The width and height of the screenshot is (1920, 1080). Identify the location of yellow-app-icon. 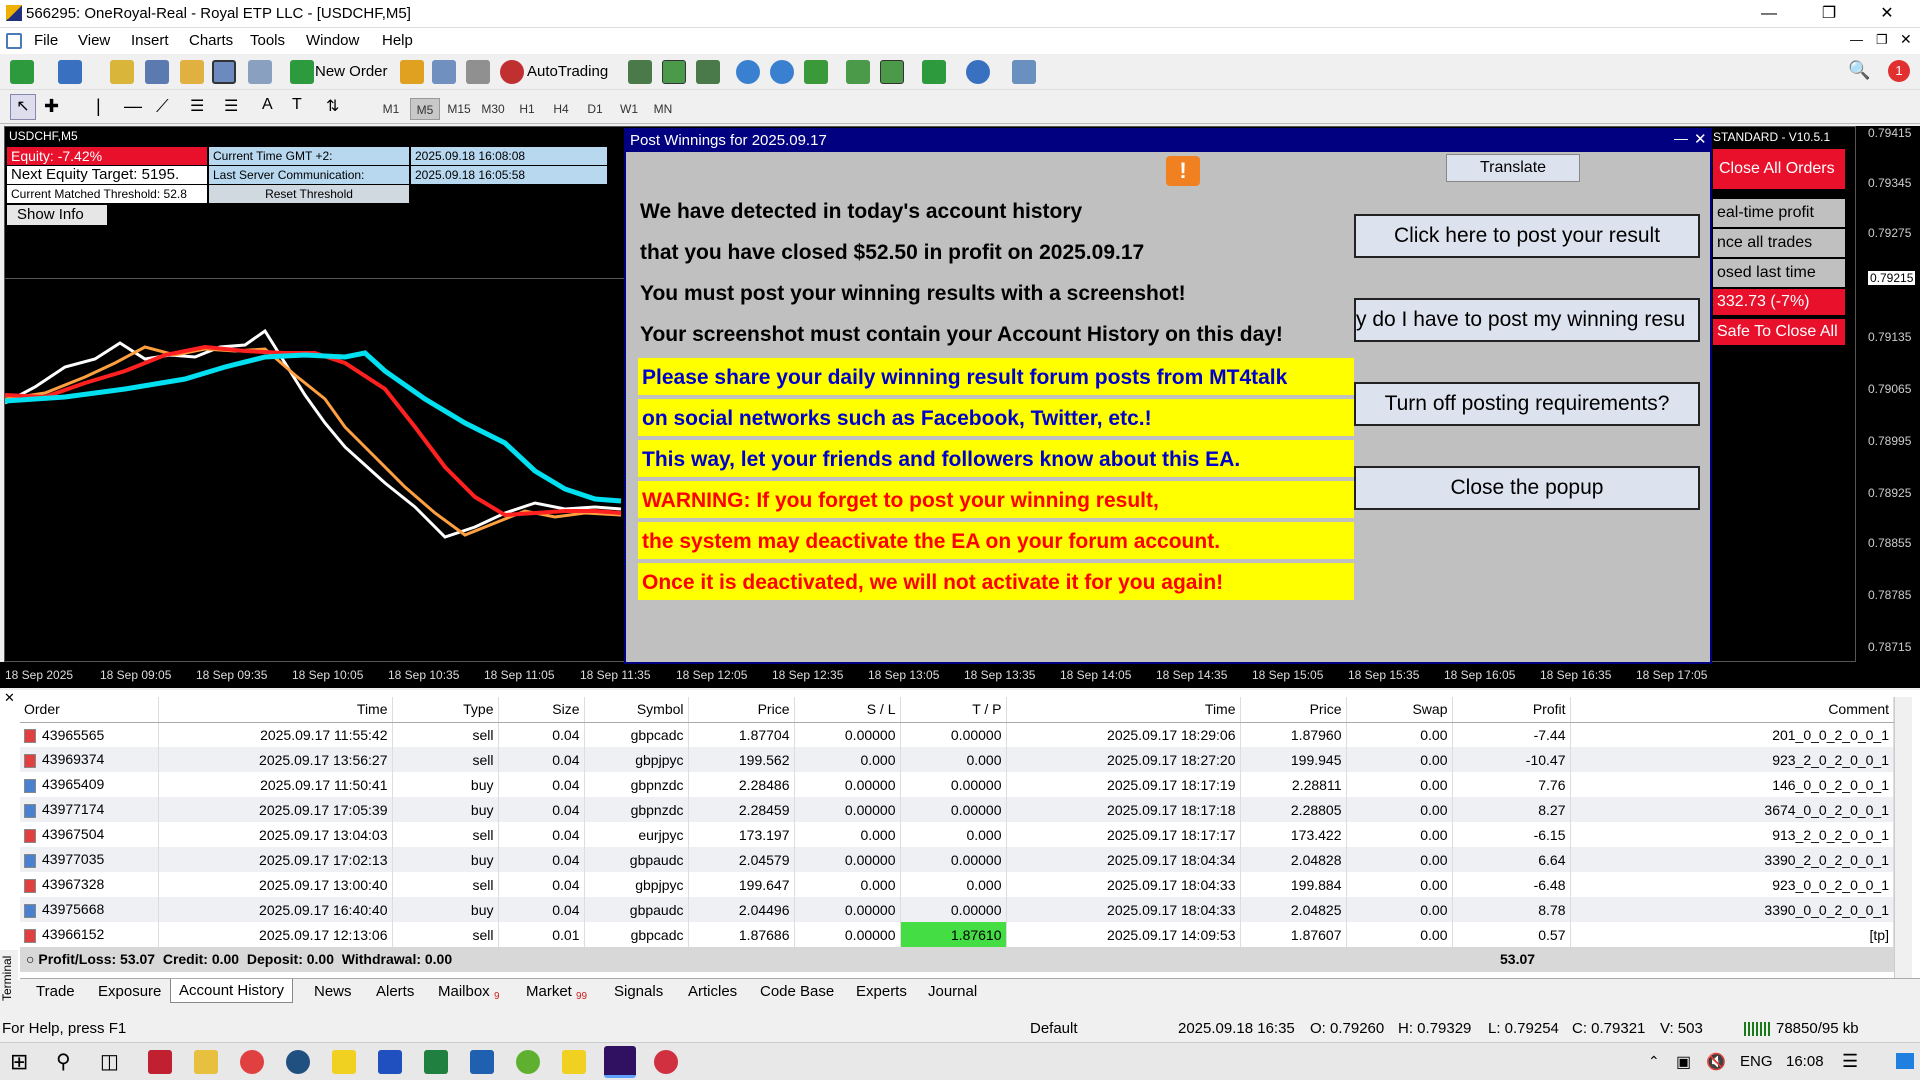
(574, 1062).